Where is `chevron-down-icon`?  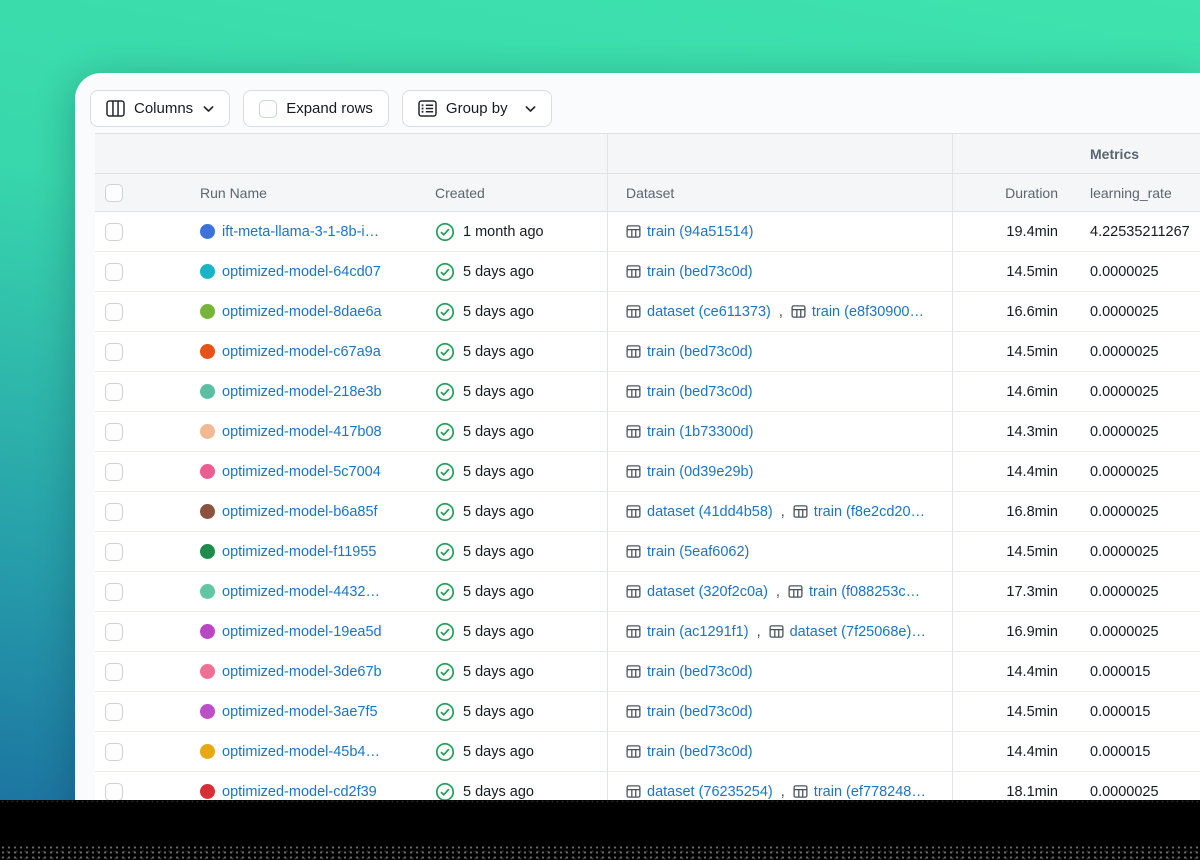
chevron-down-icon is located at coordinates (530, 109).